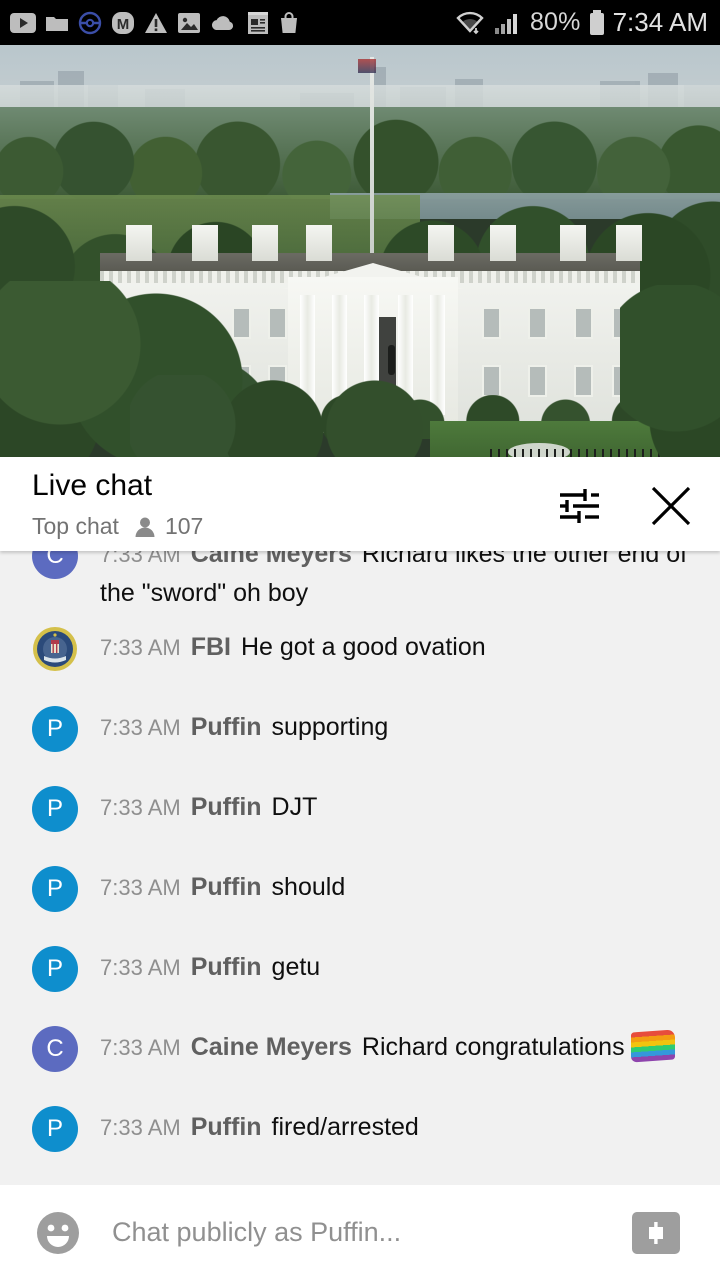 This screenshot has height=1280, width=720. I want to click on battery-percent-label: 80%, so click(555, 22).